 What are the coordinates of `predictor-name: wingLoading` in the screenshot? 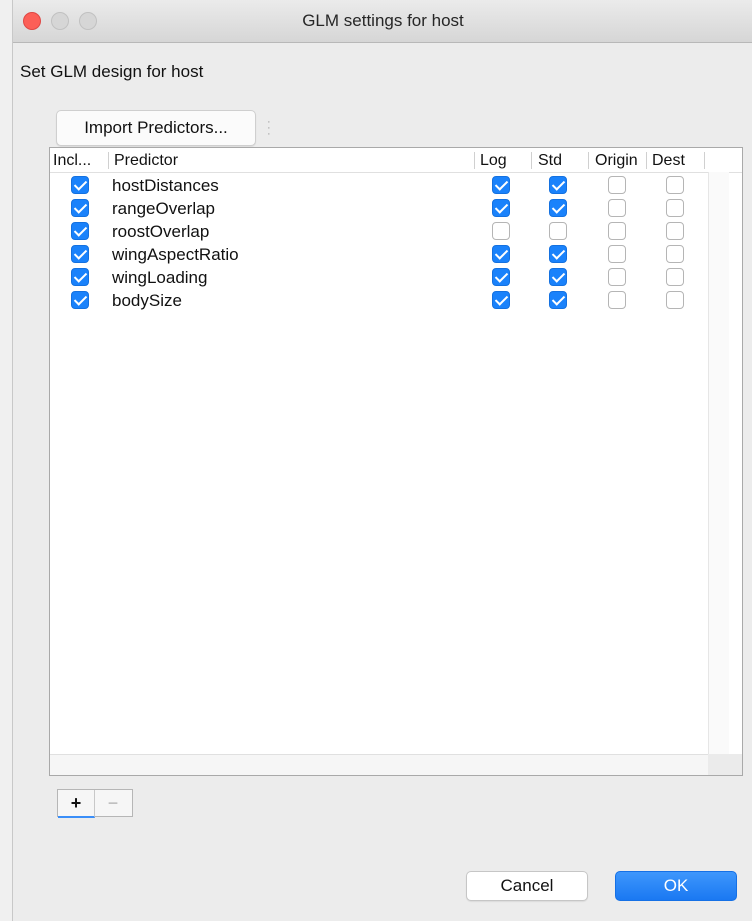 It's located at (160, 277).